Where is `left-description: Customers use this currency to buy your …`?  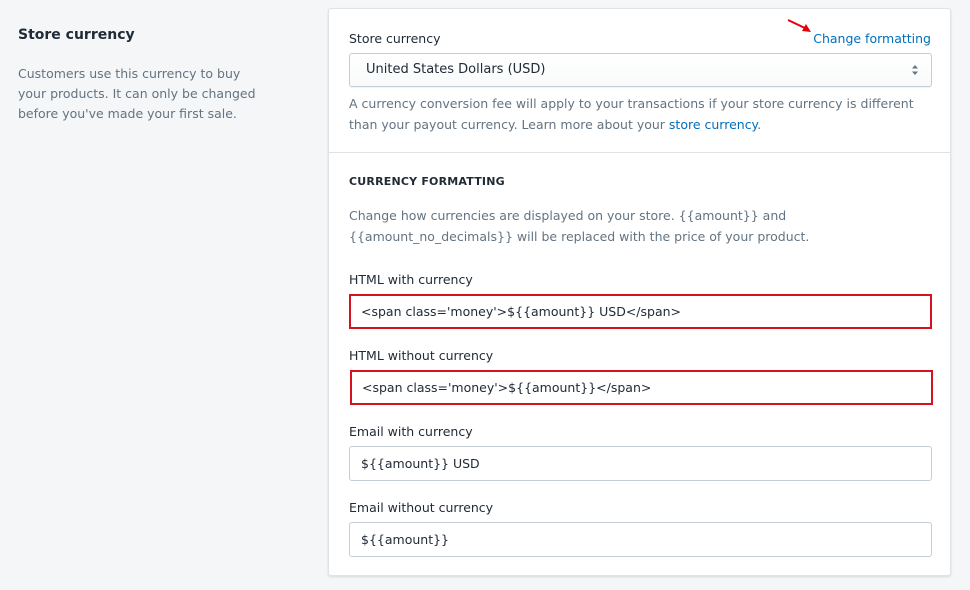 left-description: Customers use this currency to buy your … is located at coordinates (137, 93).